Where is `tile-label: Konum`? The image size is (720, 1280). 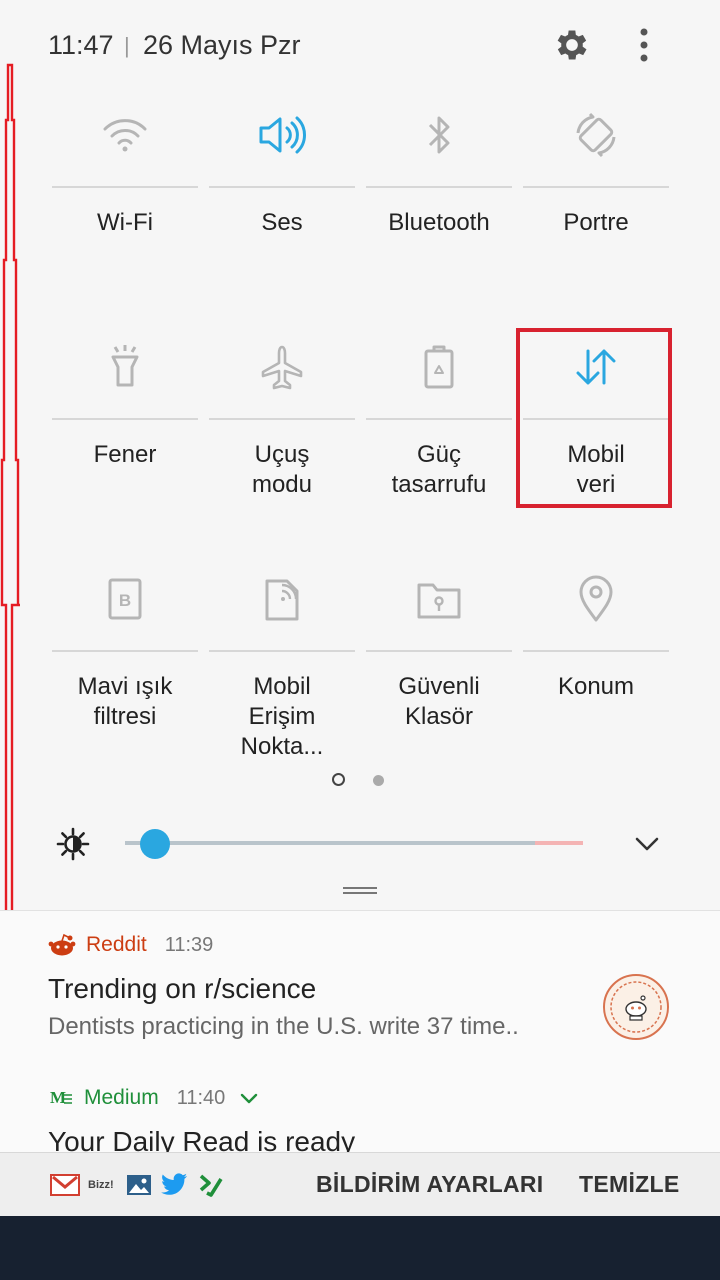 tile-label: Konum is located at coordinates (596, 686).